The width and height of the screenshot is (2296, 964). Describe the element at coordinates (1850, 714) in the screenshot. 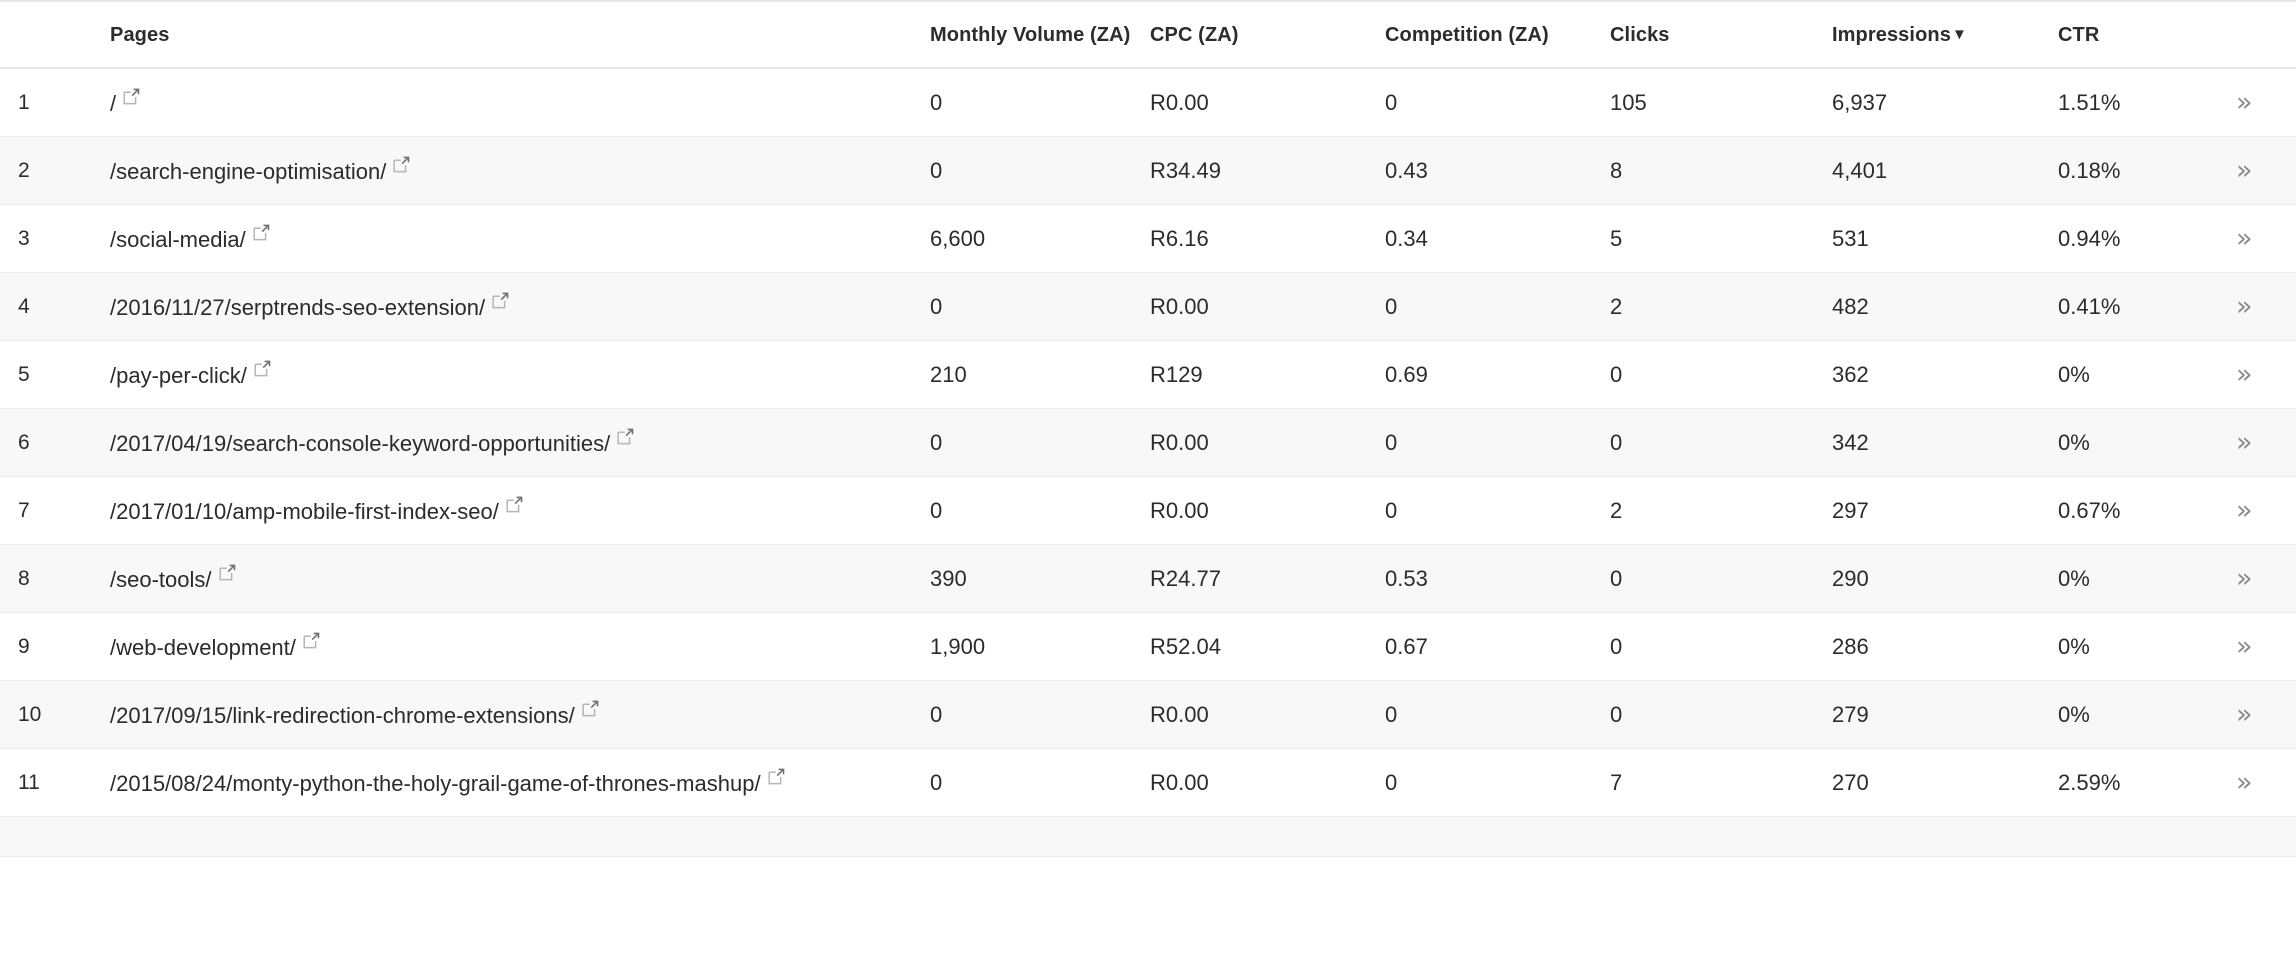

I see `row-impressions: 279` at that location.